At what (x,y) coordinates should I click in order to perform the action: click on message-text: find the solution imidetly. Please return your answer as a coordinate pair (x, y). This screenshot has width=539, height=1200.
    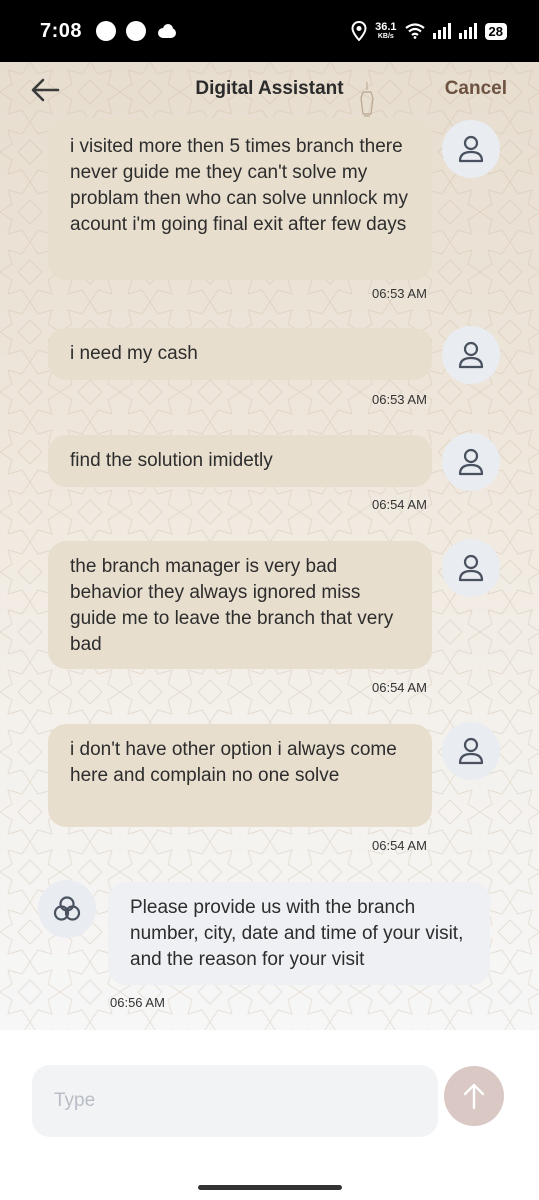
    Looking at the image, I should click on (171, 460).